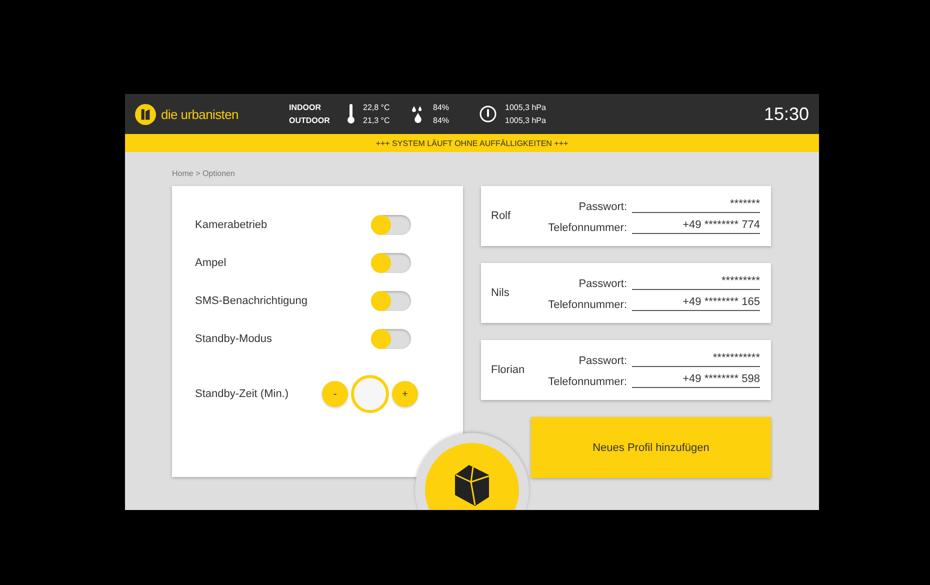 Image resolution: width=930 pixels, height=585 pixels. I want to click on brand-name: die urbanisten, so click(199, 114).